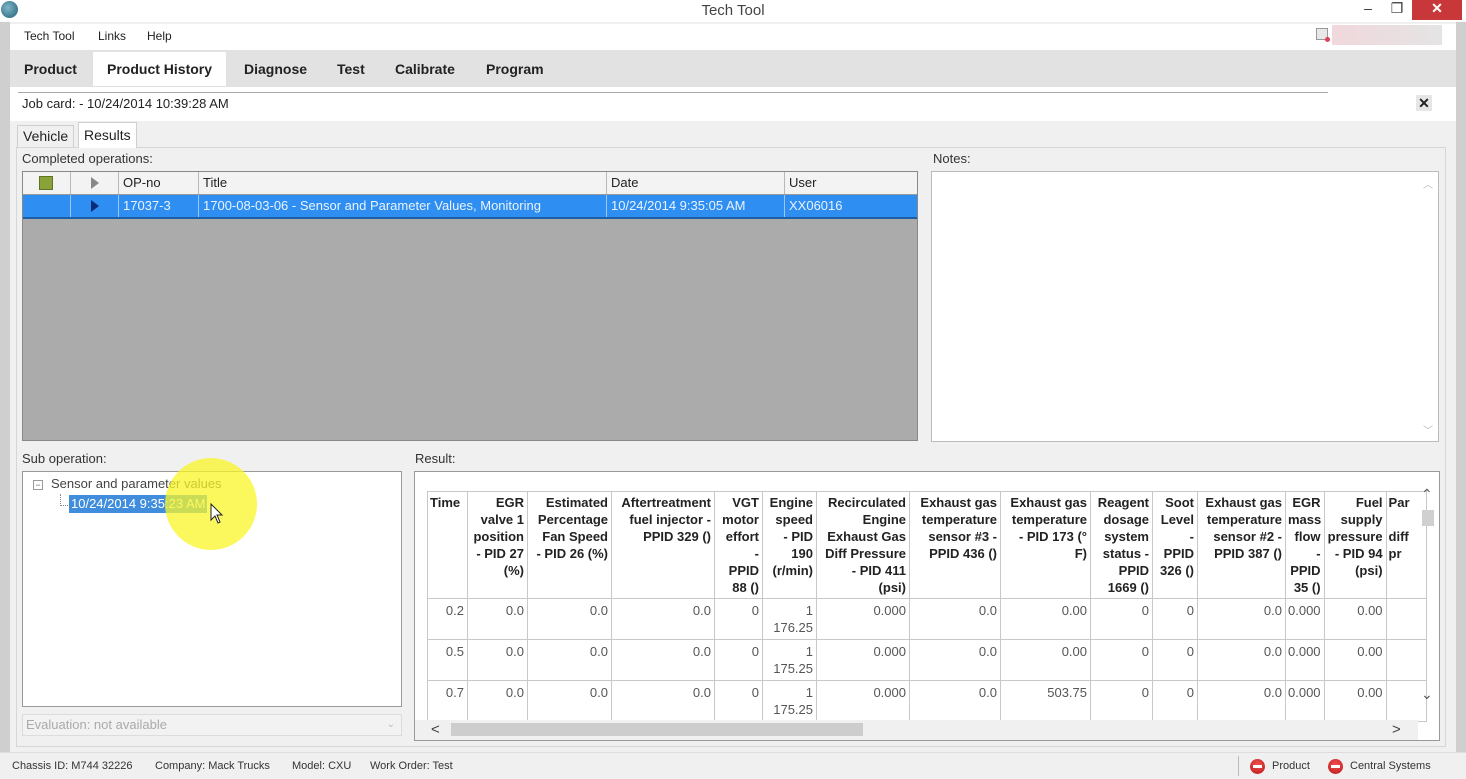  What do you see at coordinates (50, 69) in the screenshot?
I see `tab-product: Product` at bounding box center [50, 69].